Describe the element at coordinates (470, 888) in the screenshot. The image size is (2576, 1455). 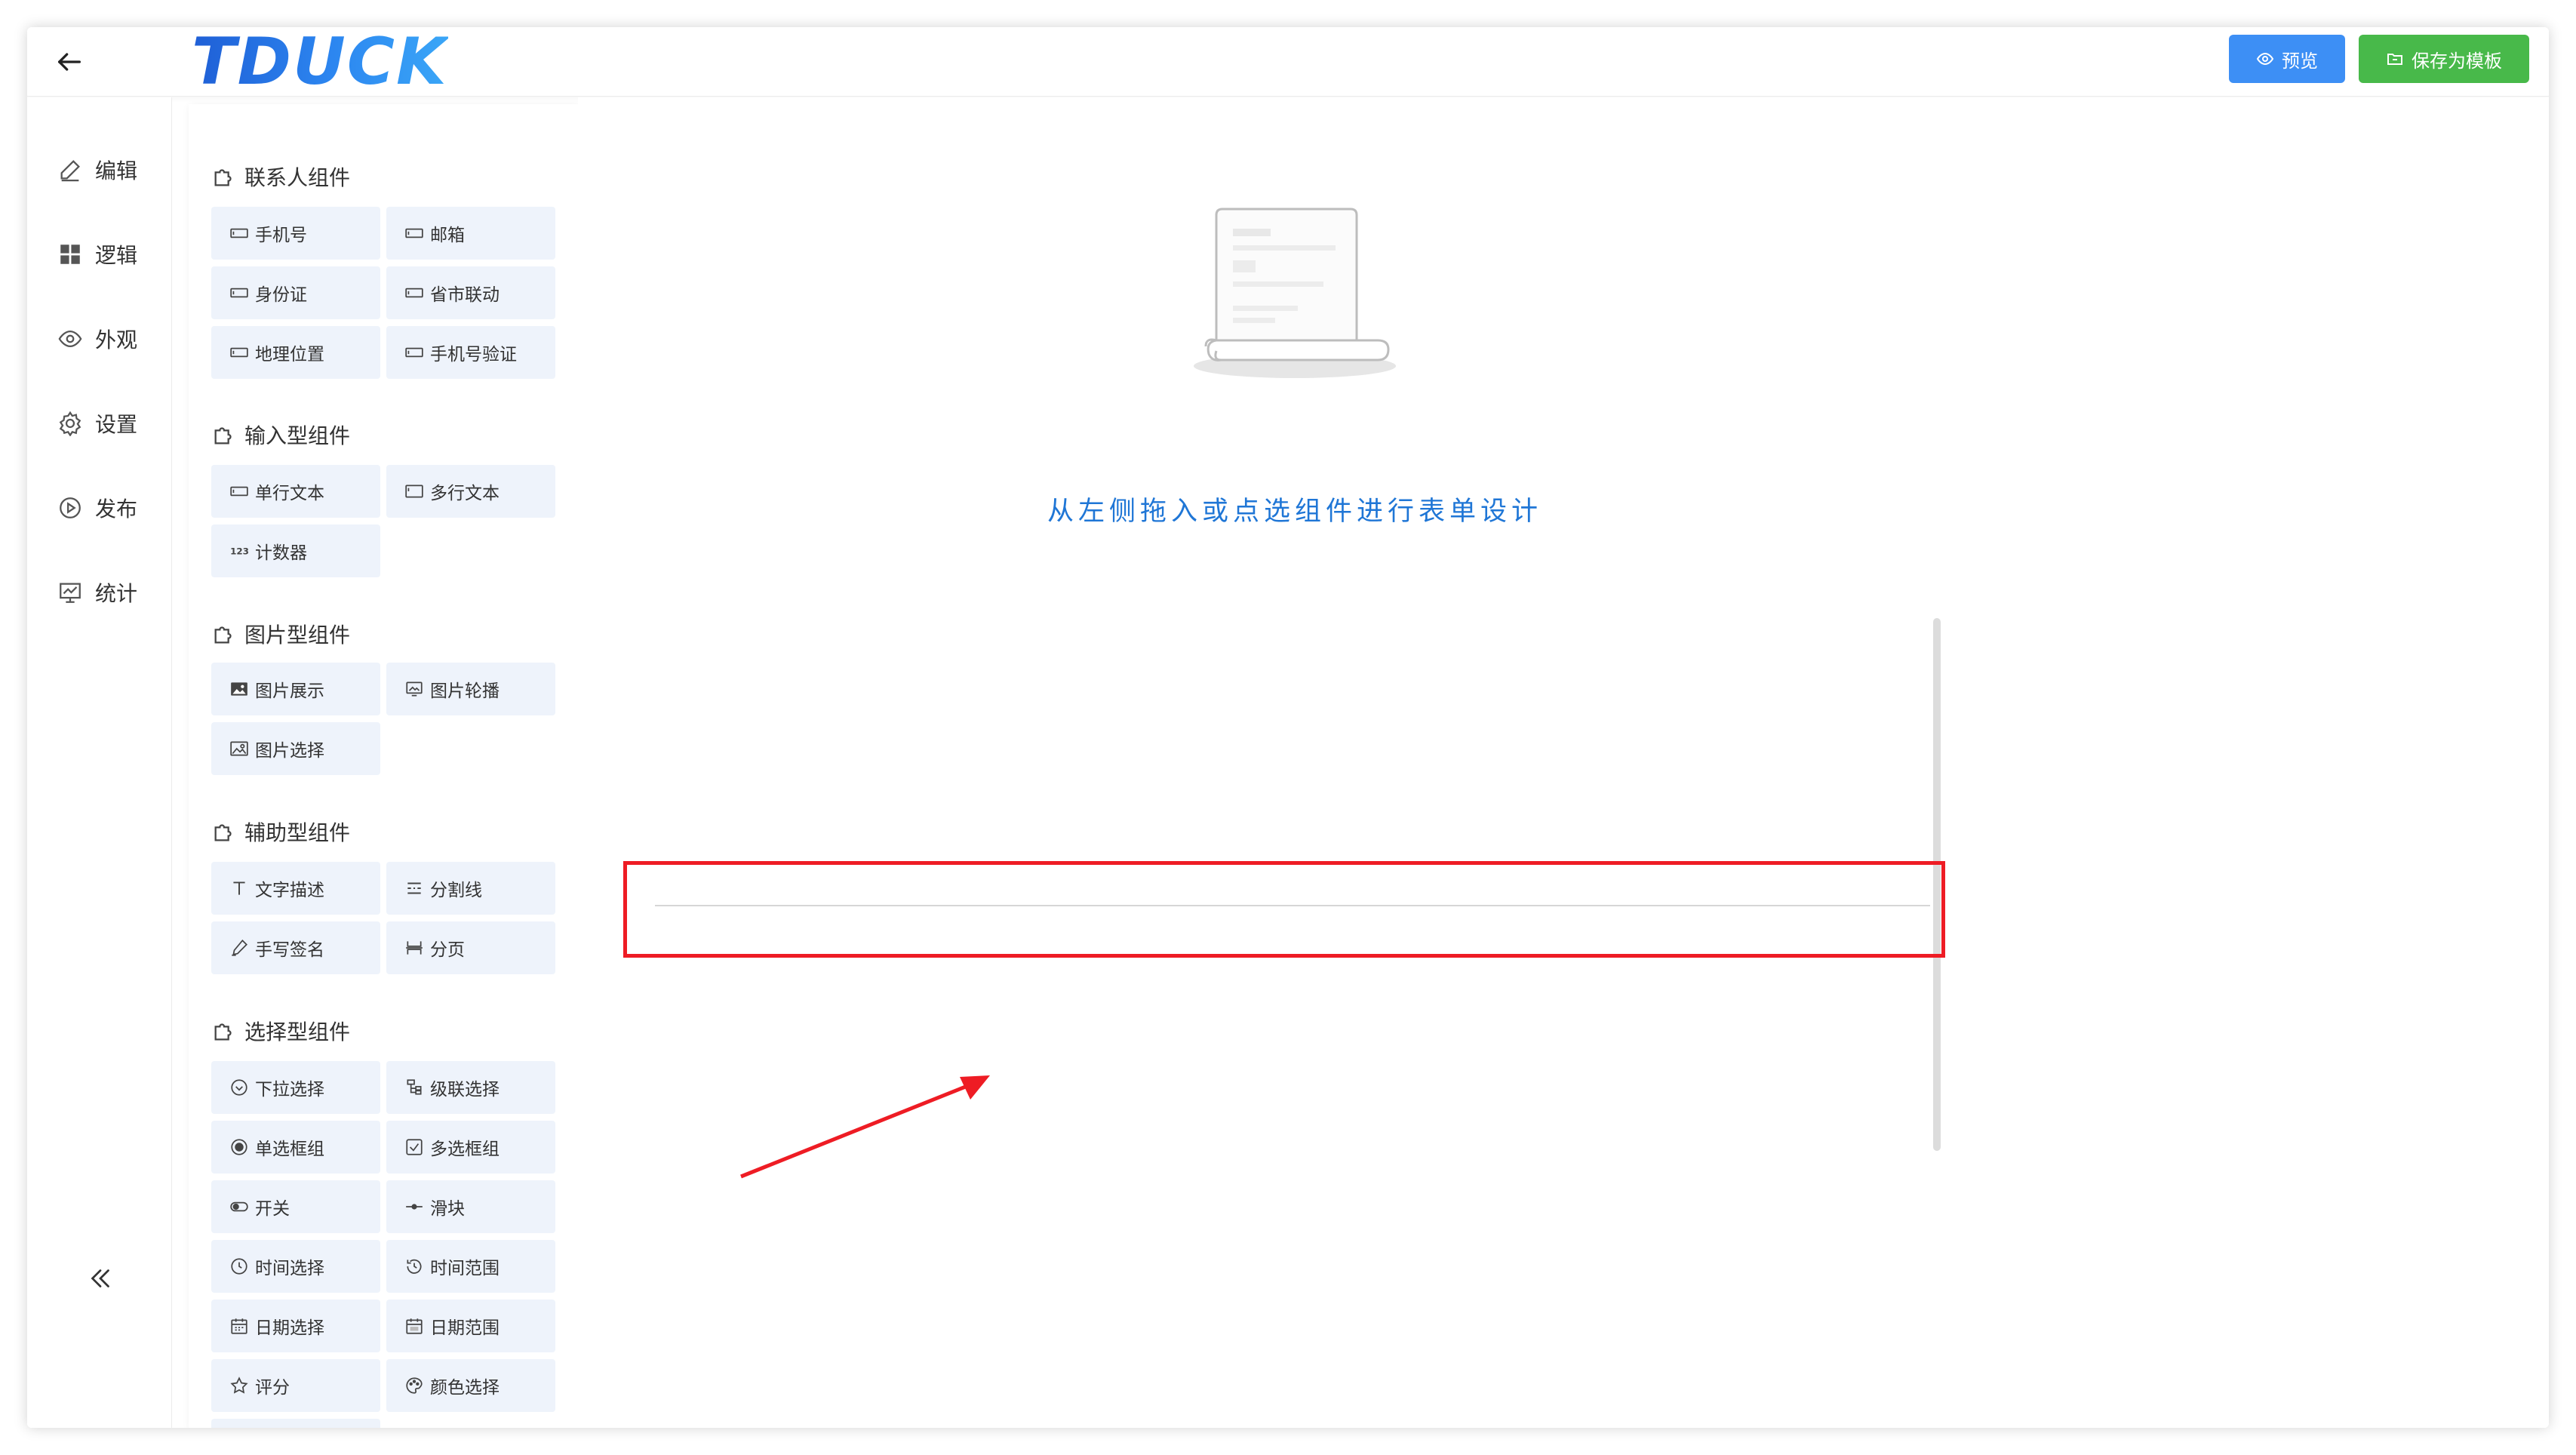
I see `component-divider: 分割线` at that location.